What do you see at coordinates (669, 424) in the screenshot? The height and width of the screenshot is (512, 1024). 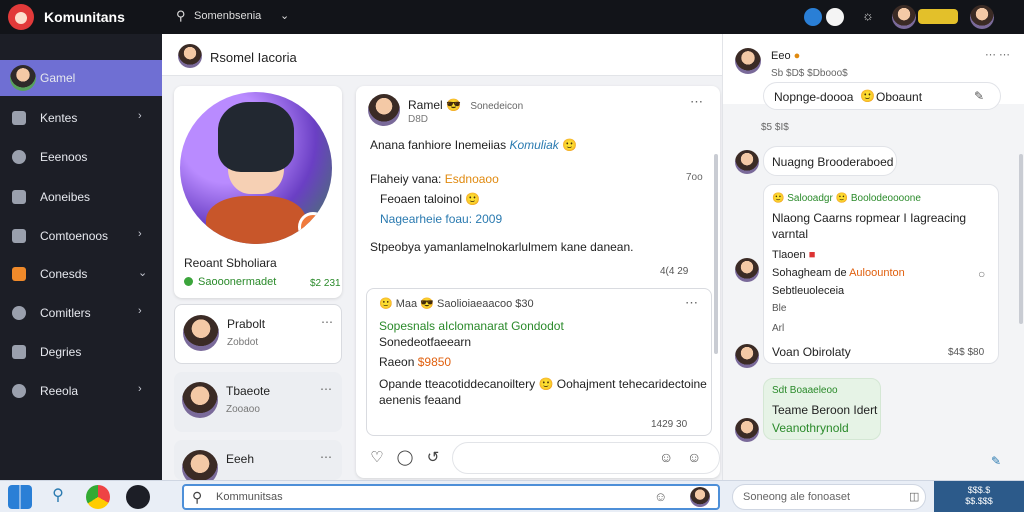 I see `like-count: 1429 30` at bounding box center [669, 424].